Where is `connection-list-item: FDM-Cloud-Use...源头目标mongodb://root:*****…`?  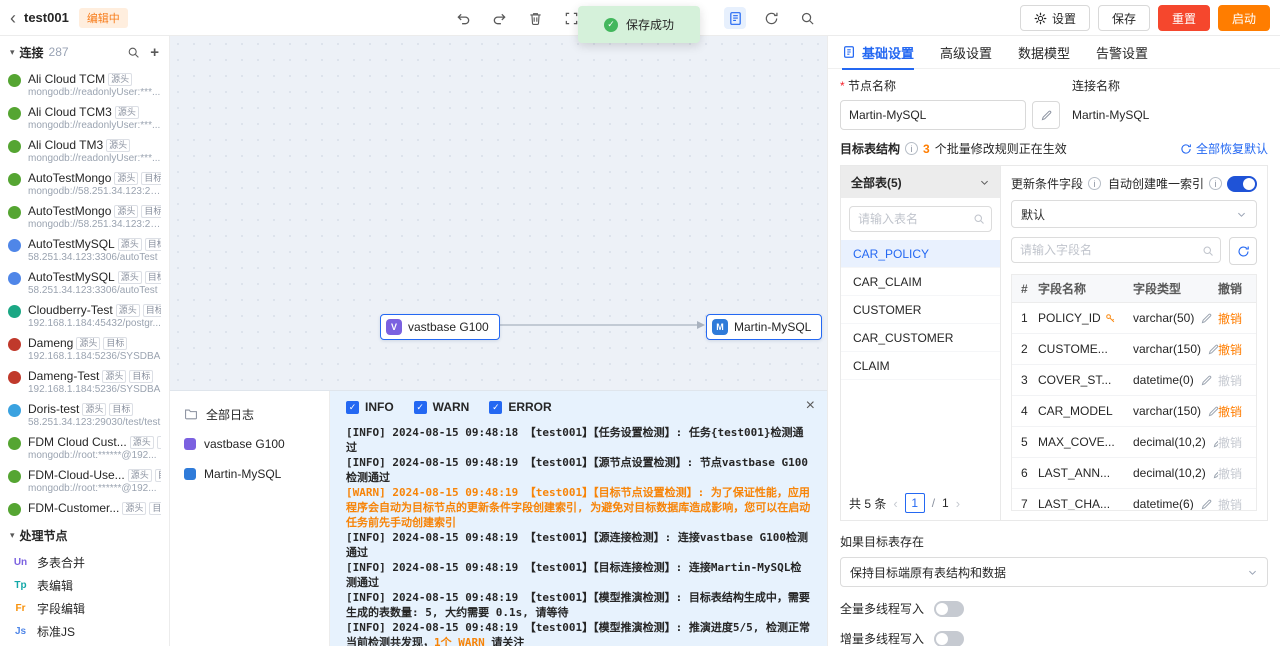 connection-list-item: FDM-Cloud-Use...源头目标mongodb://root:*****… is located at coordinates (84, 480).